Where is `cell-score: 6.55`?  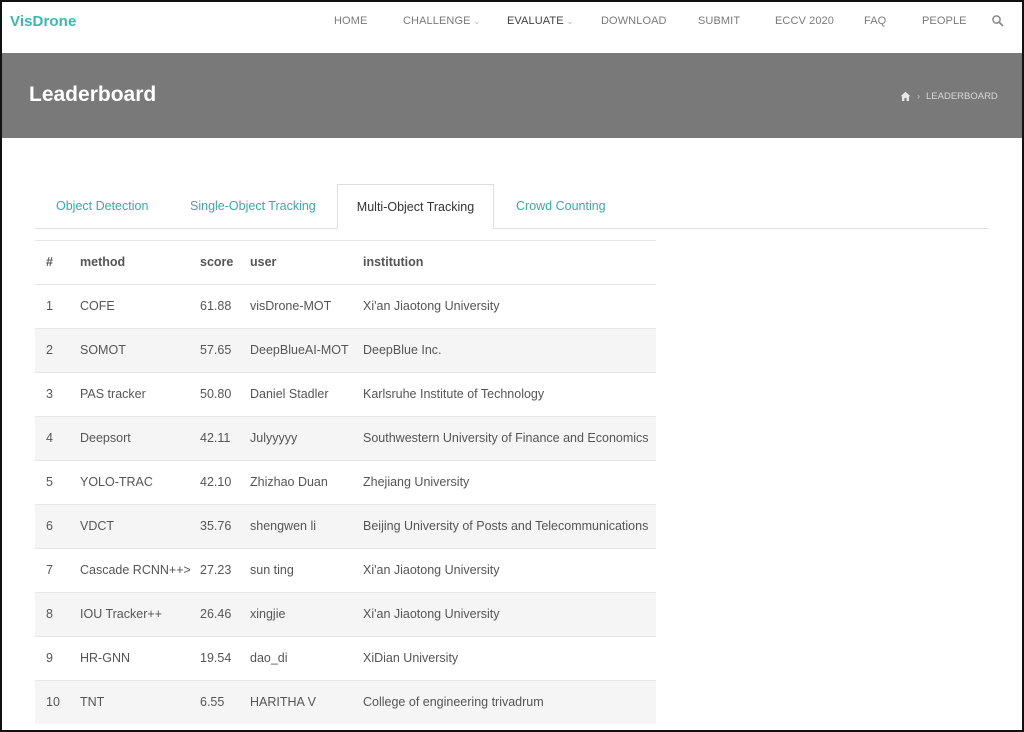 cell-score: 6.55 is located at coordinates (212, 702).